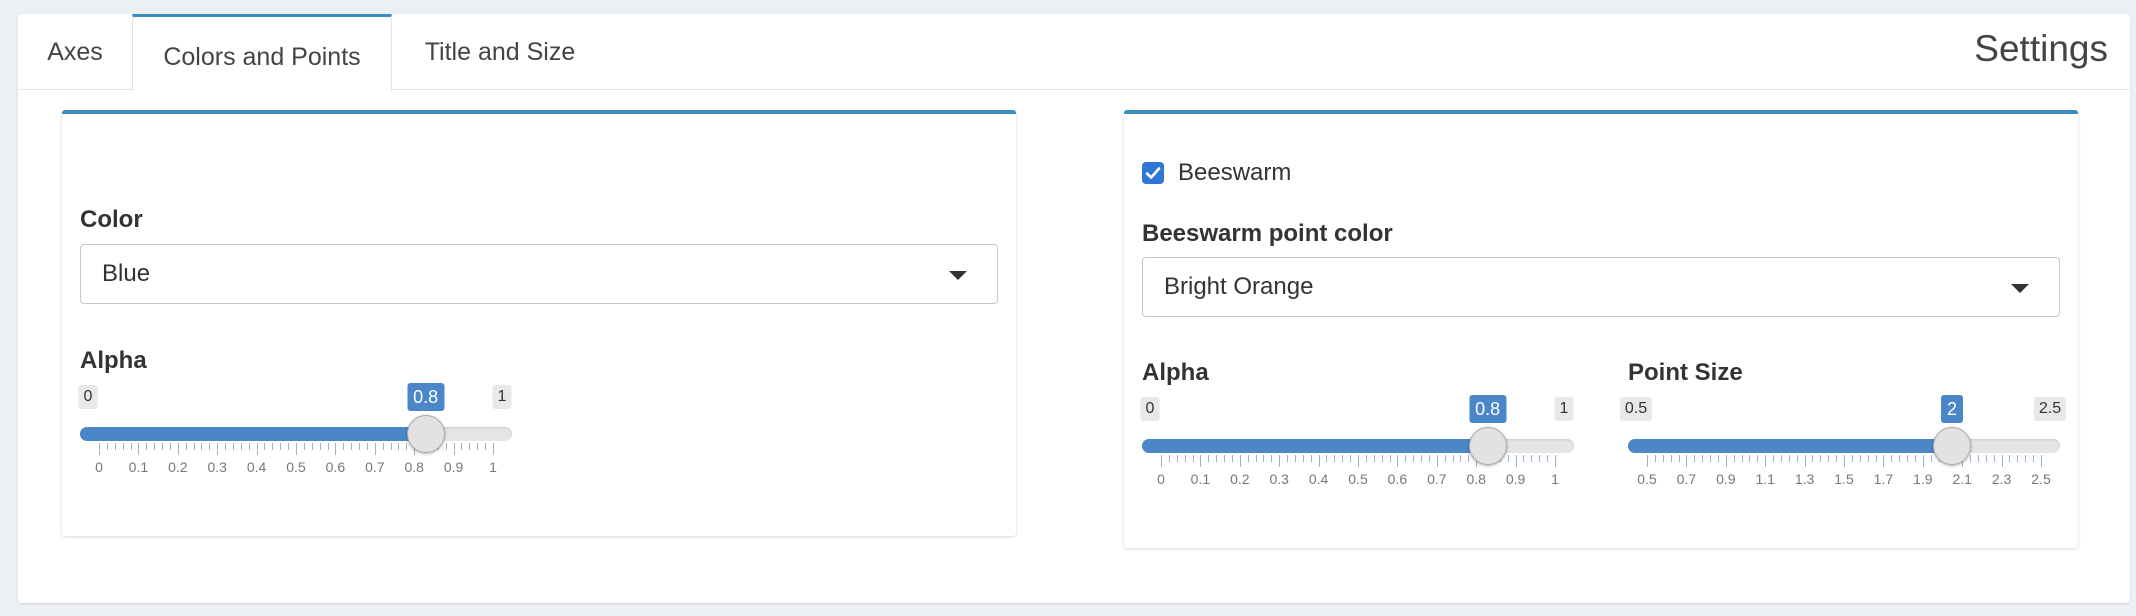 This screenshot has width=2136, height=616. What do you see at coordinates (500, 52) in the screenshot?
I see `tab-title-and-size: Title and Size` at bounding box center [500, 52].